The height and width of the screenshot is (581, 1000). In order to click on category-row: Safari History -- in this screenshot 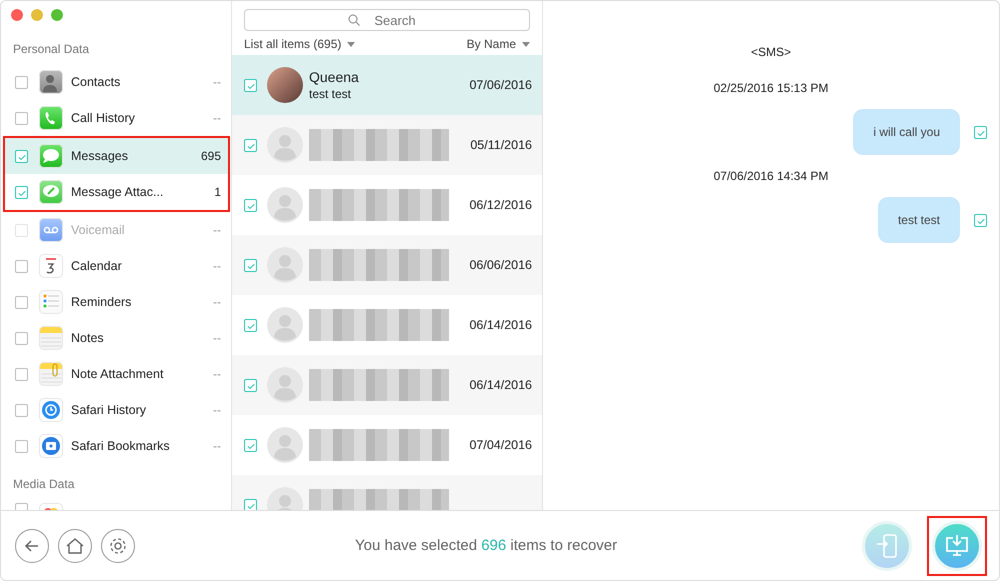, I will do `click(116, 410)`.